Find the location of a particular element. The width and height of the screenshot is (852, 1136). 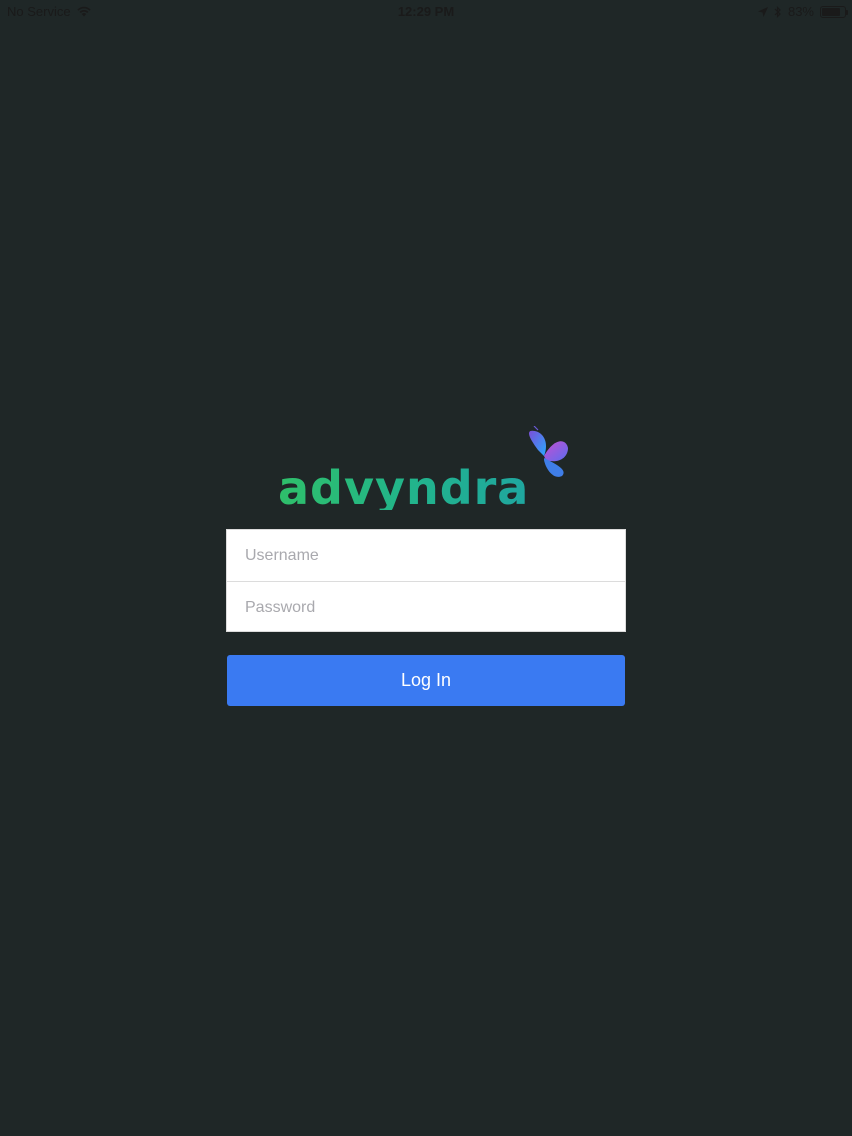

battery-percent: 83% is located at coordinates (800, 11).